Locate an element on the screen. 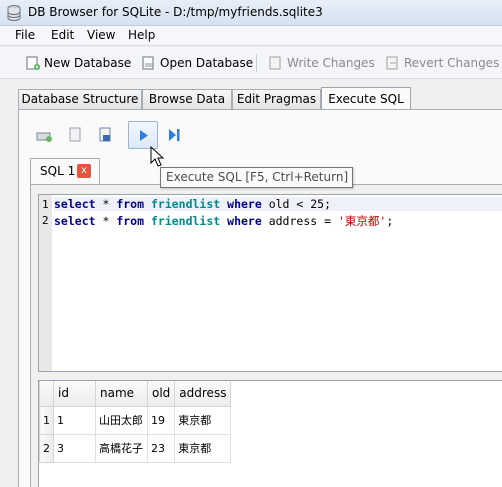 The image size is (502, 487). execute-sql-button is located at coordinates (143, 135).